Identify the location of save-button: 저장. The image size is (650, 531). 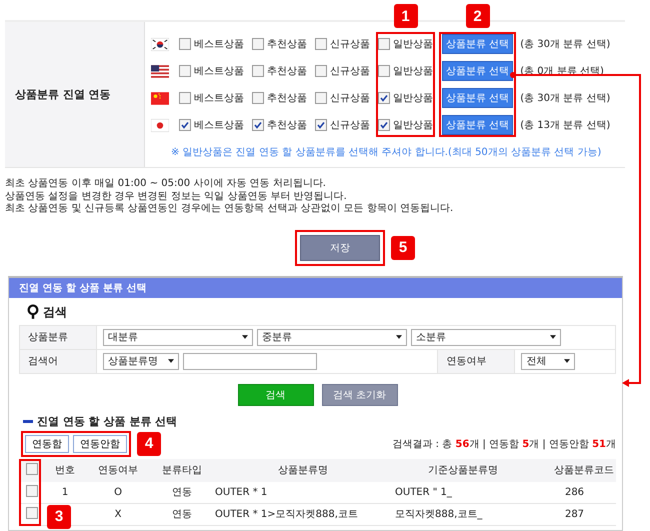
(340, 247).